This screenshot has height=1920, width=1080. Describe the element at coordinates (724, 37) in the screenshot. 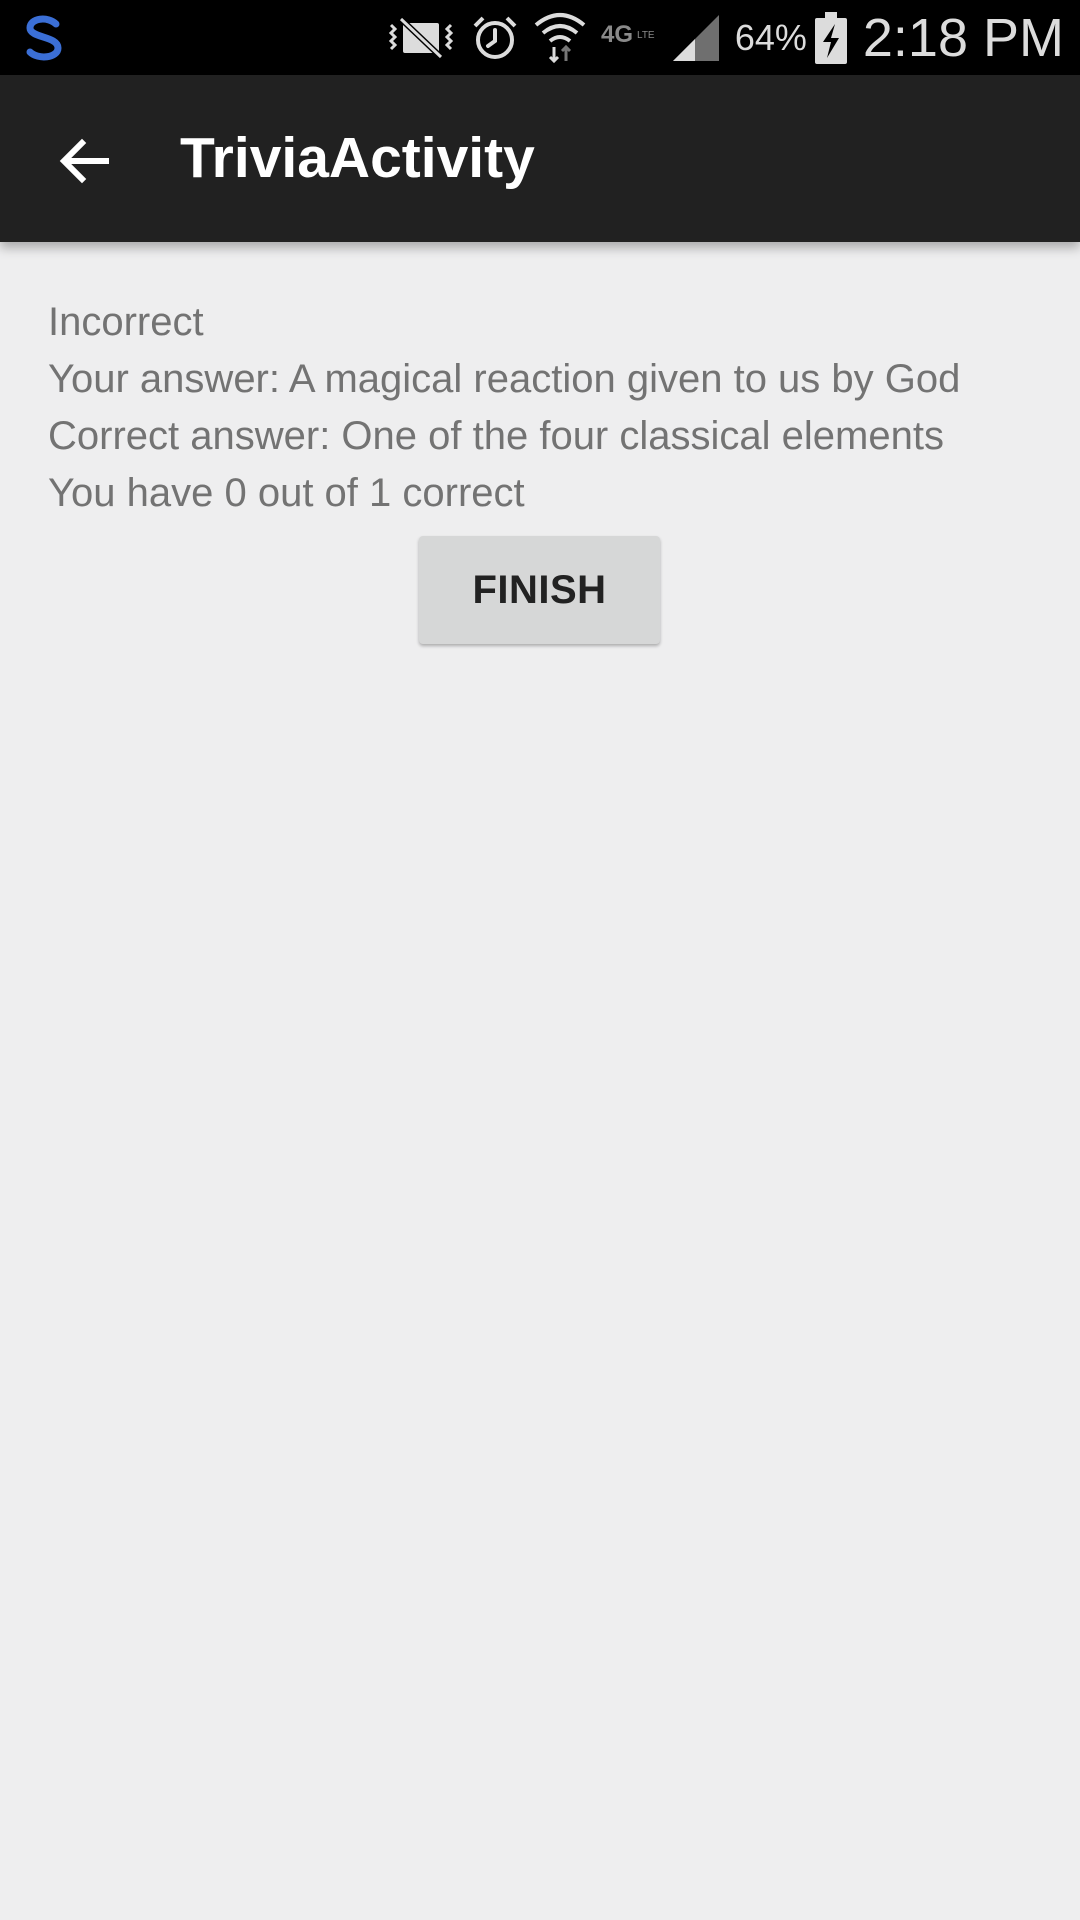

I see `status-icons: 4G LTE 64% 2:18 PM` at that location.